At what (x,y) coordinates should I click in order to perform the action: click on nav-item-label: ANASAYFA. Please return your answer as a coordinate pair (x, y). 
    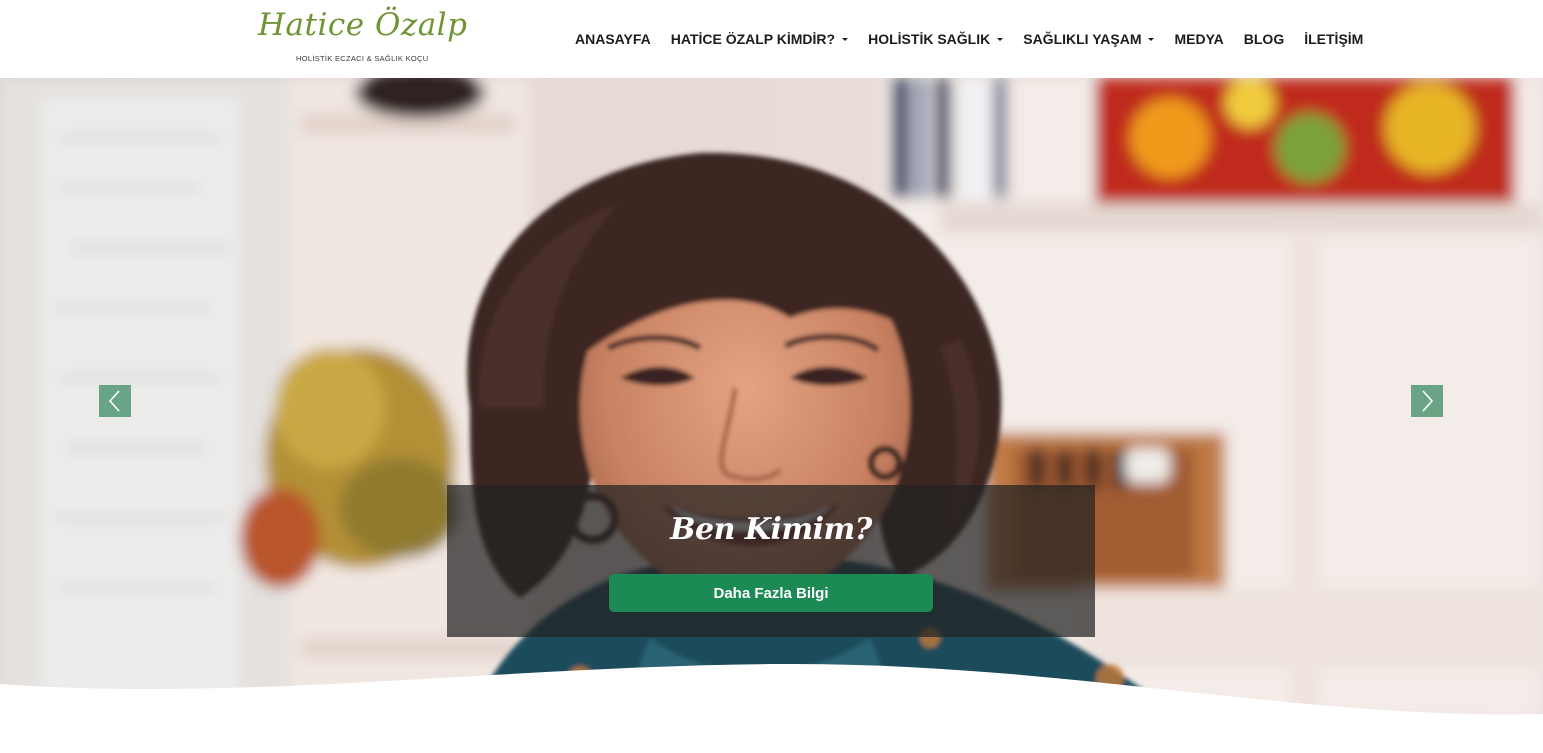
    Looking at the image, I should click on (613, 39).